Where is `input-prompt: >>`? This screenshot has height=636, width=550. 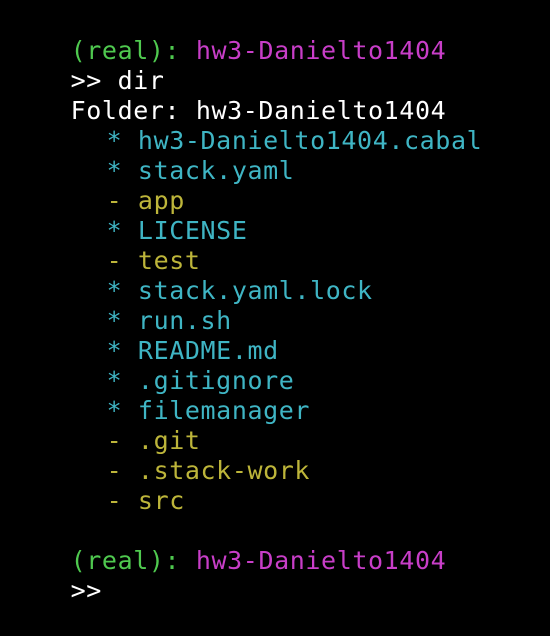 input-prompt: >> is located at coordinates (86, 590).